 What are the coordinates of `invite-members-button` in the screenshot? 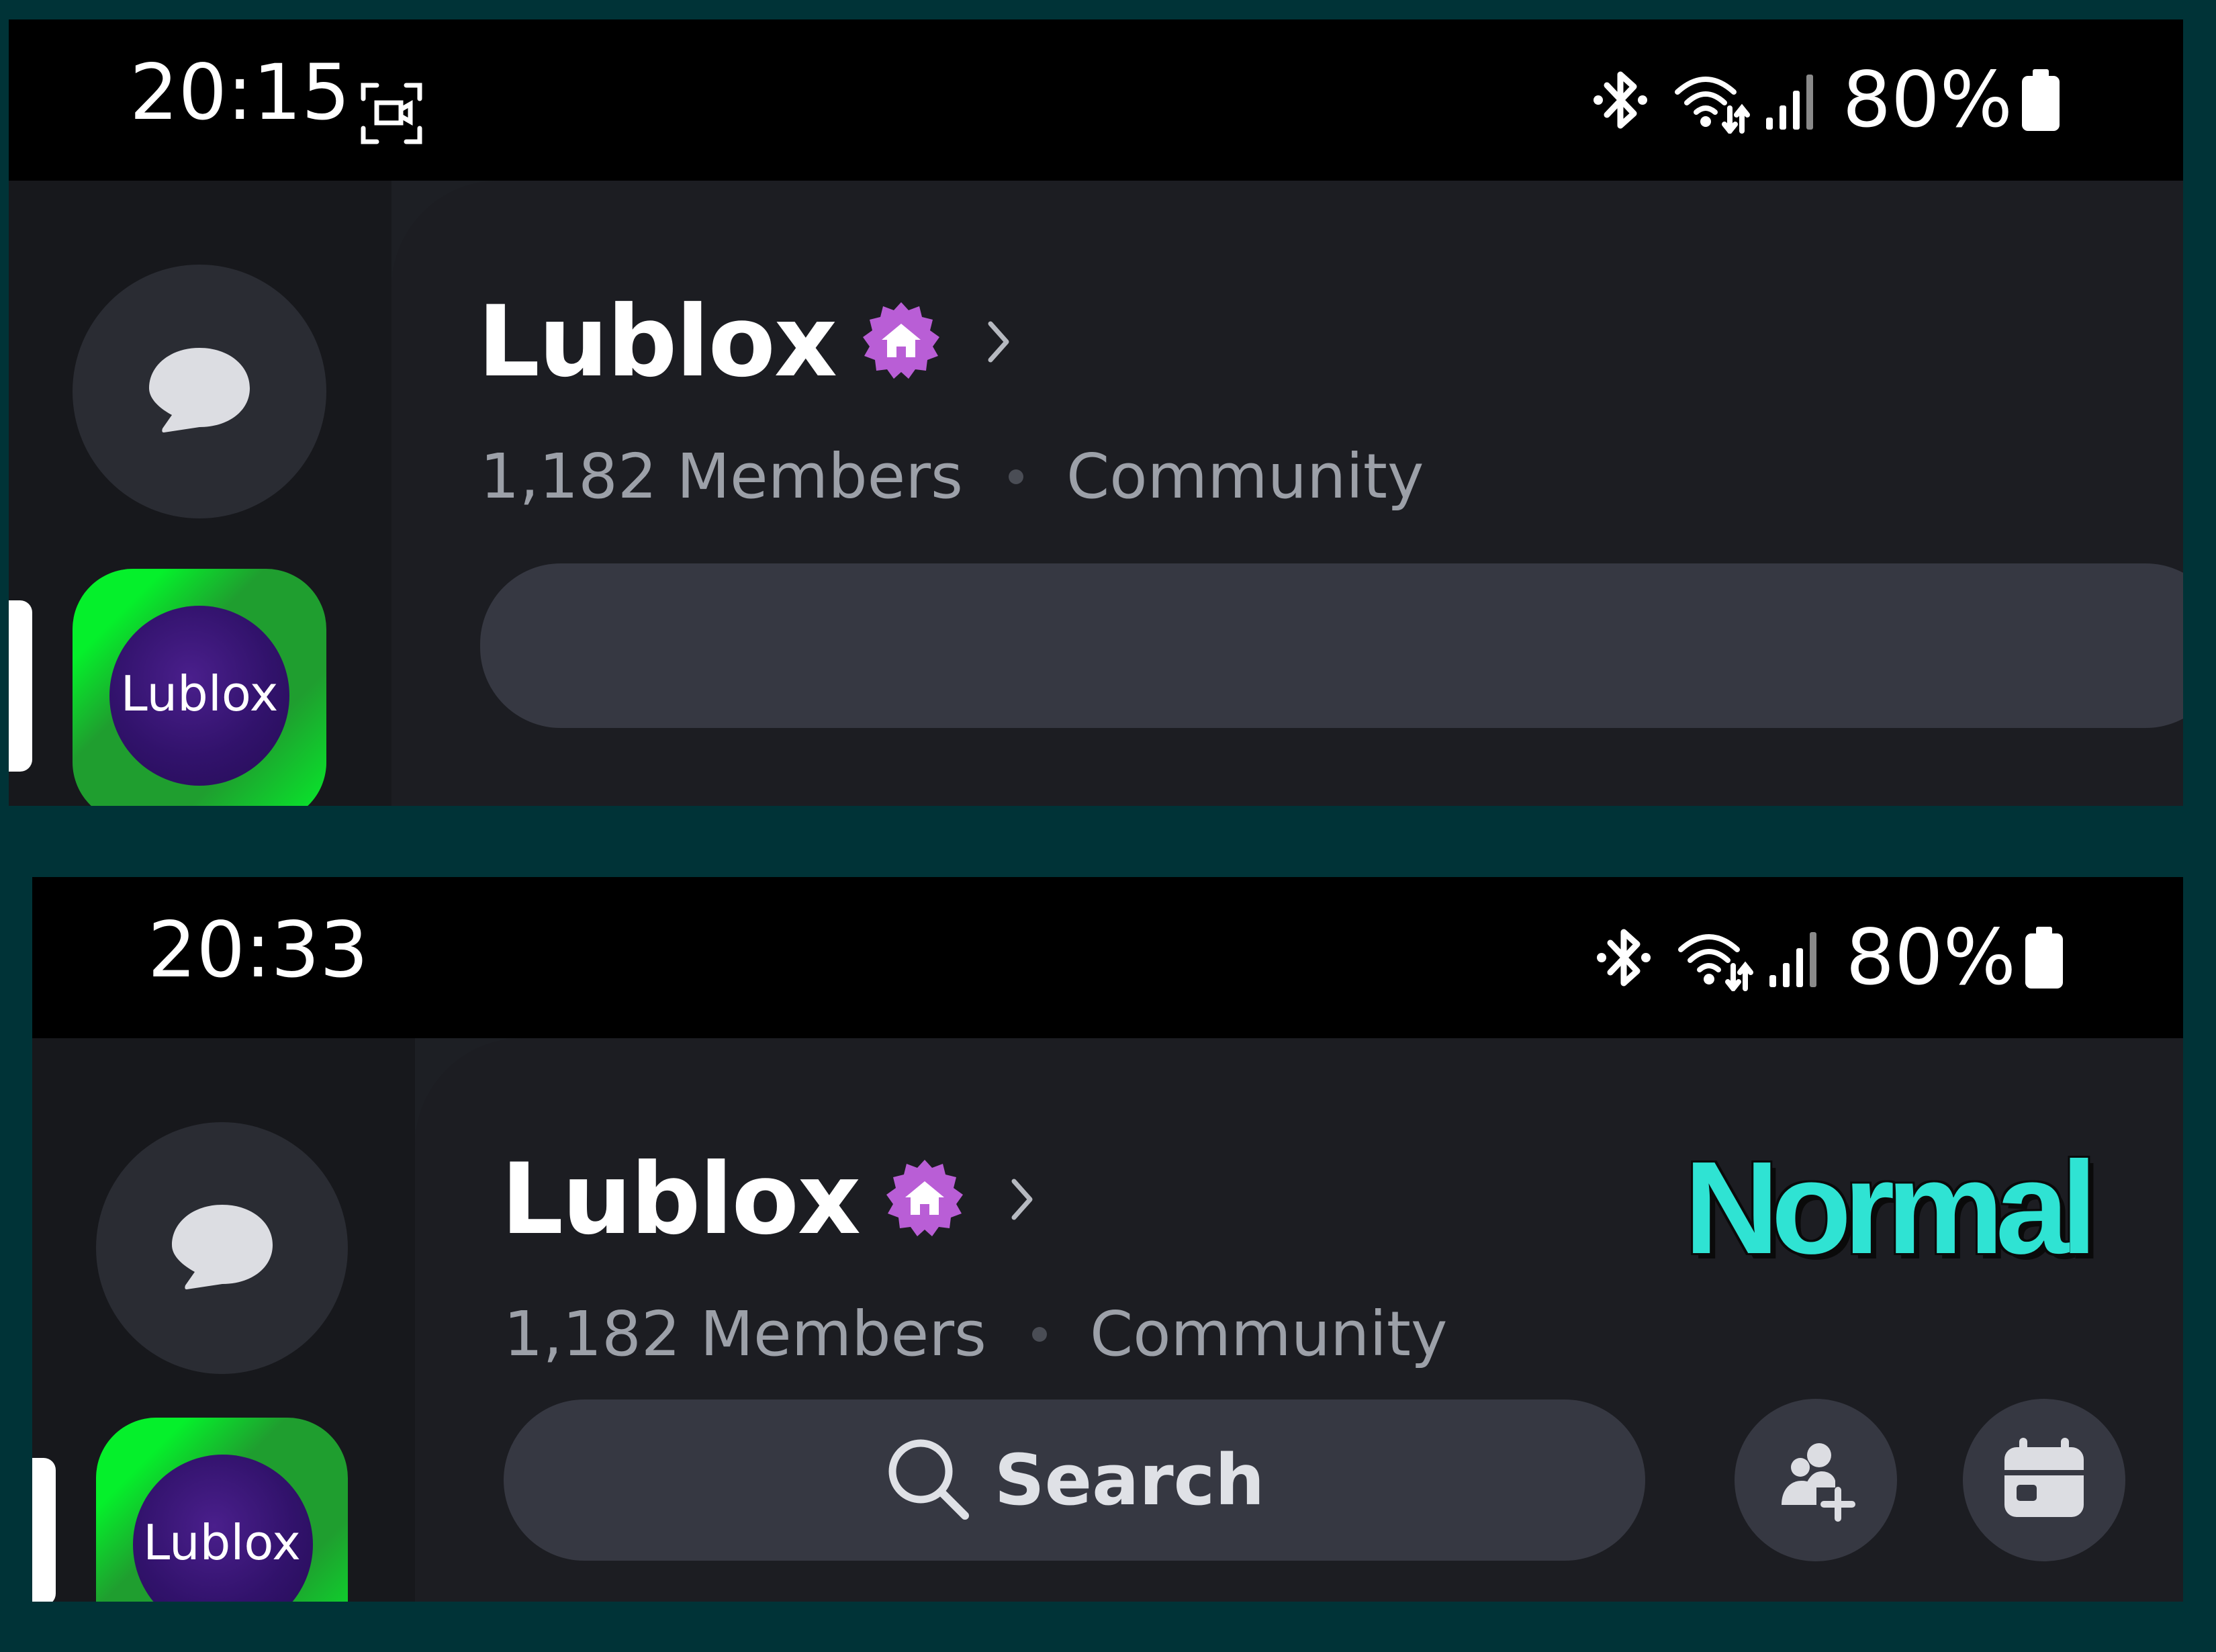 It's located at (1816, 1480).